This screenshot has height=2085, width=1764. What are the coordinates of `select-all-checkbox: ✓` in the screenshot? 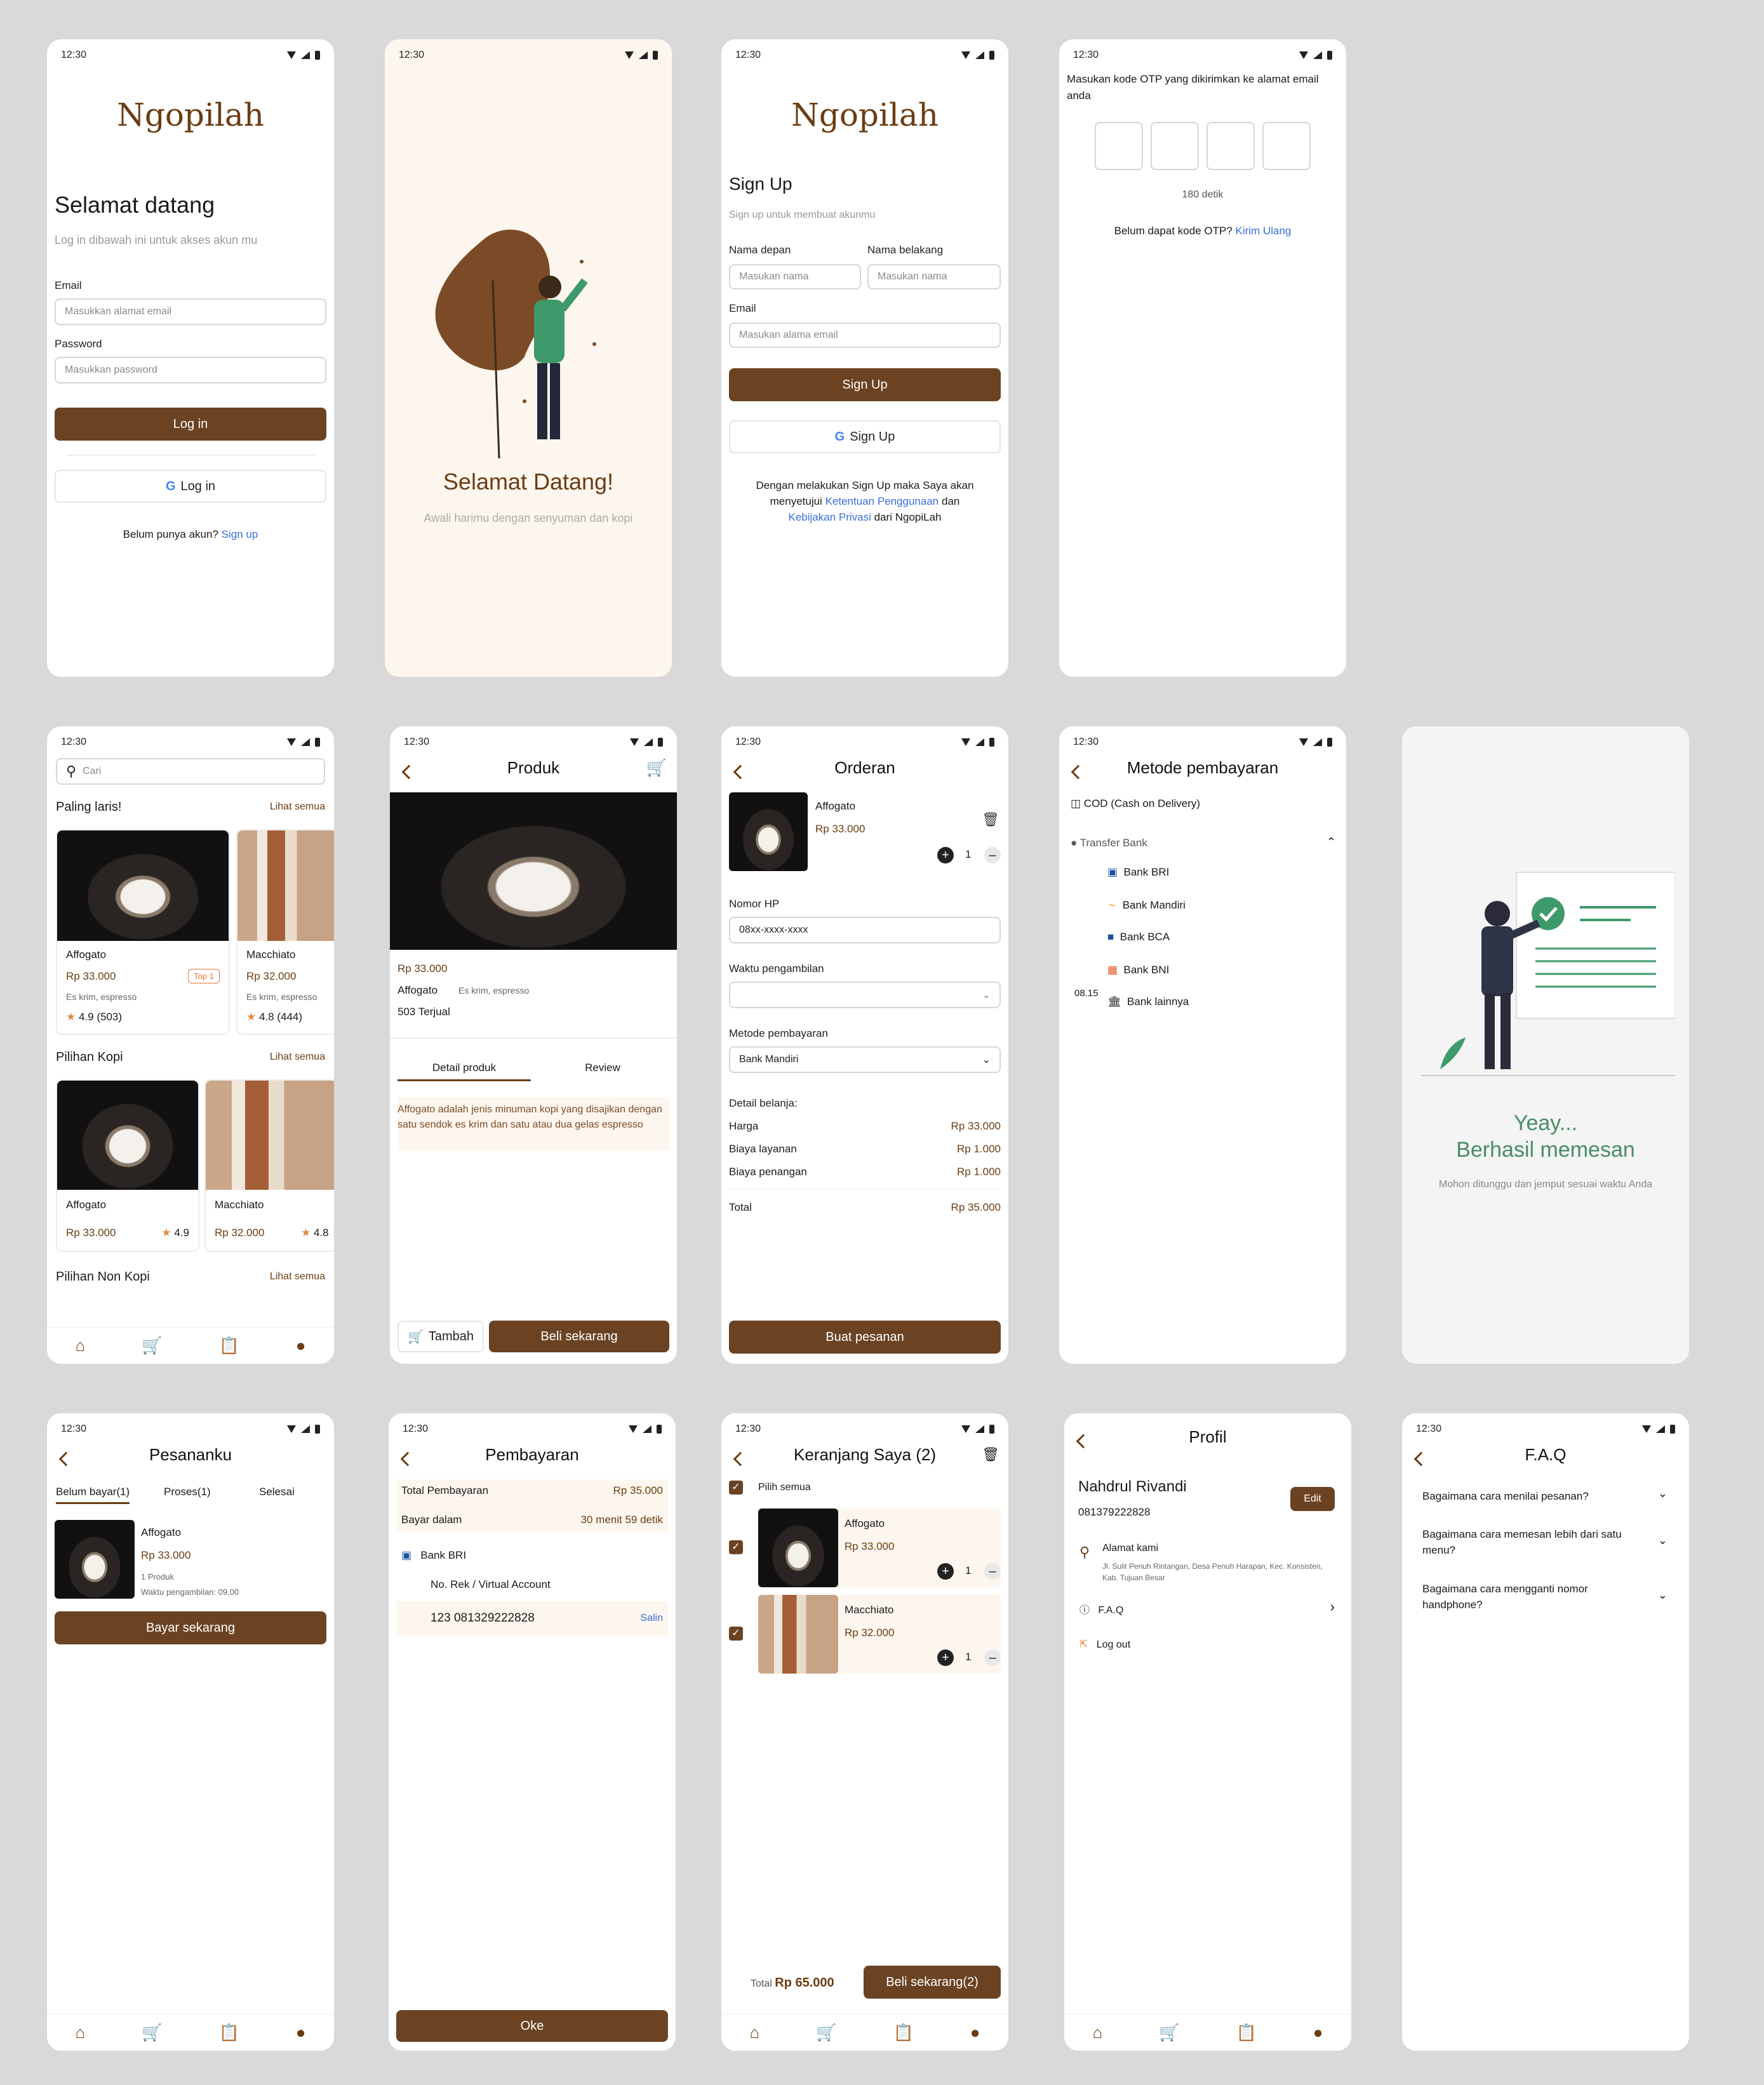 It's located at (736, 1488).